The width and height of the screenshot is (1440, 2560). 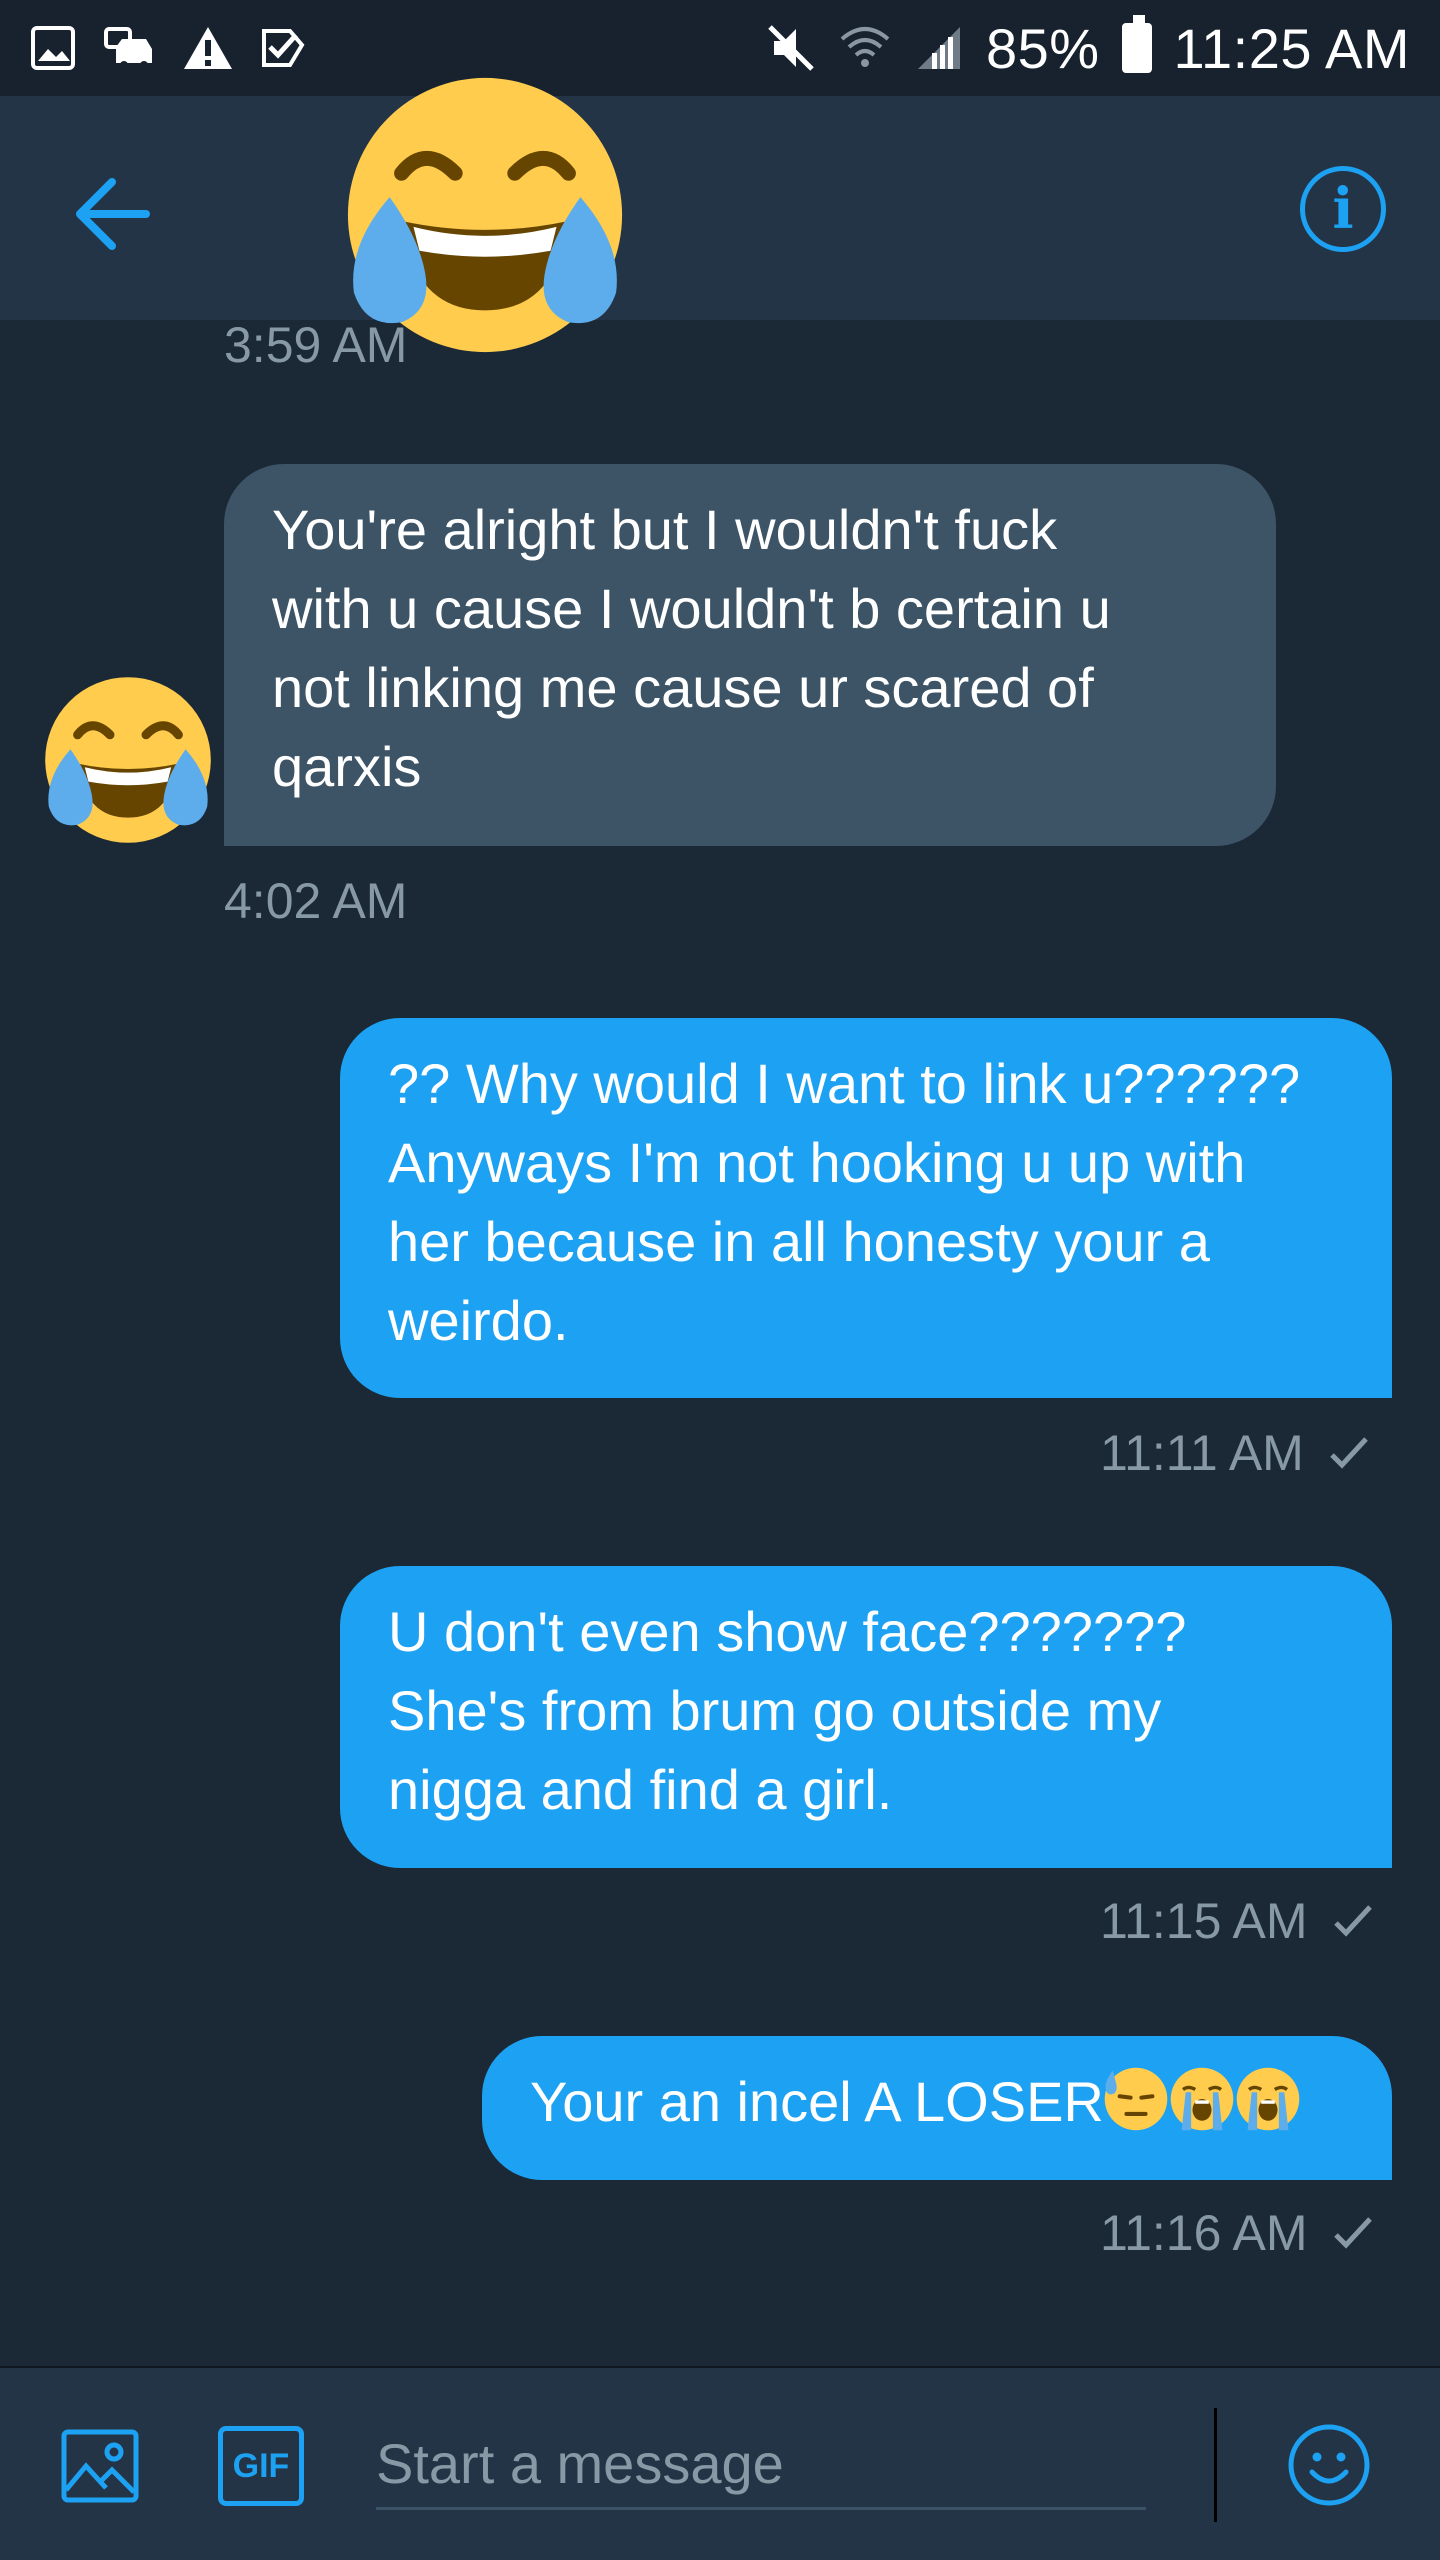 I want to click on battery-icon, so click(x=1136, y=44).